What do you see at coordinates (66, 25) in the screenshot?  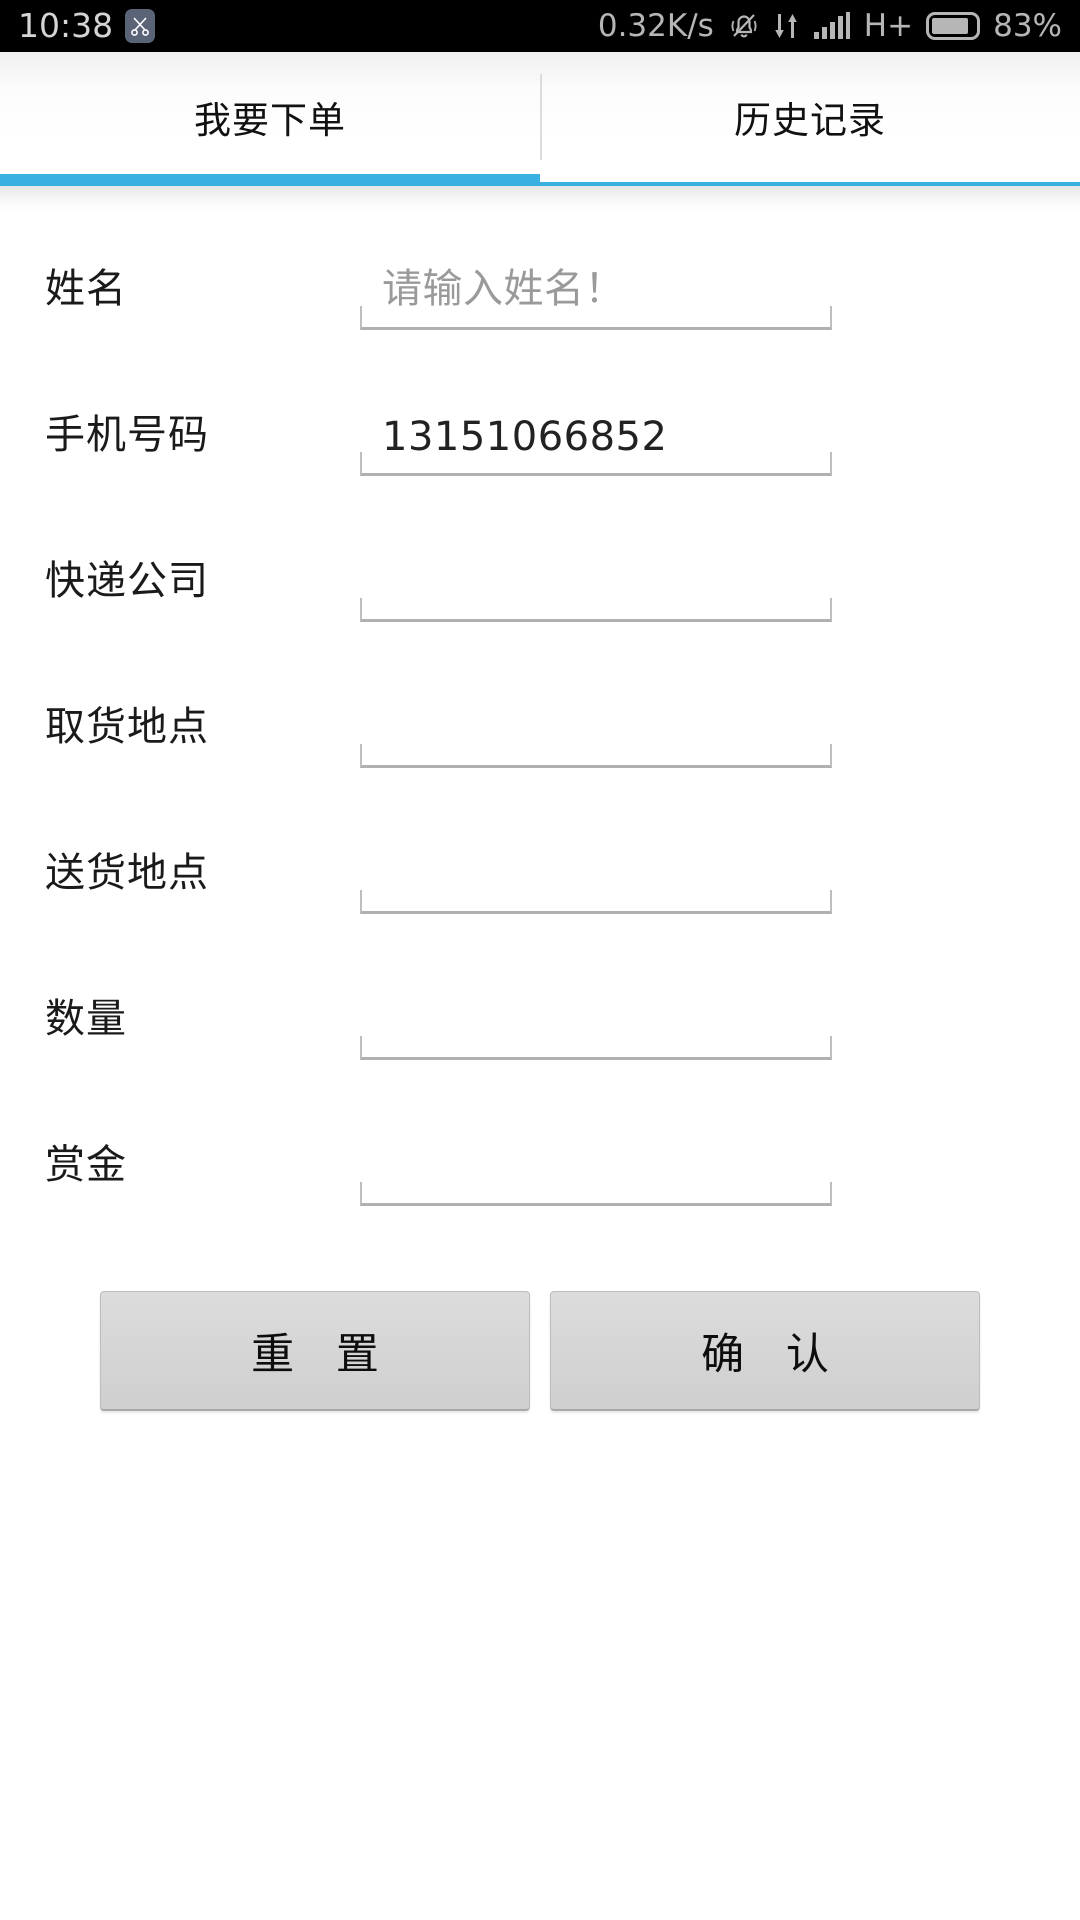 I see `status-clock: 10:38` at bounding box center [66, 25].